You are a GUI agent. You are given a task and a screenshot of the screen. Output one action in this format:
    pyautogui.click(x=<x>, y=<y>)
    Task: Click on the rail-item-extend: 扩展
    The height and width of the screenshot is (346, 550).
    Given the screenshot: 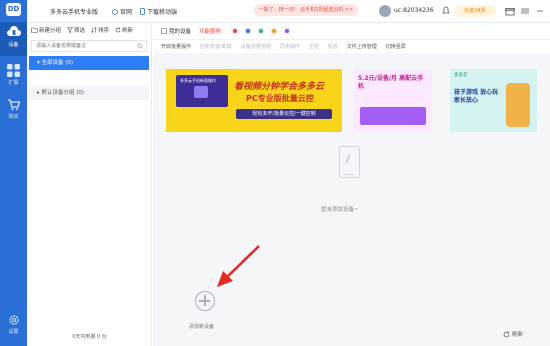 What is the action you would take?
    pyautogui.click(x=13, y=77)
    